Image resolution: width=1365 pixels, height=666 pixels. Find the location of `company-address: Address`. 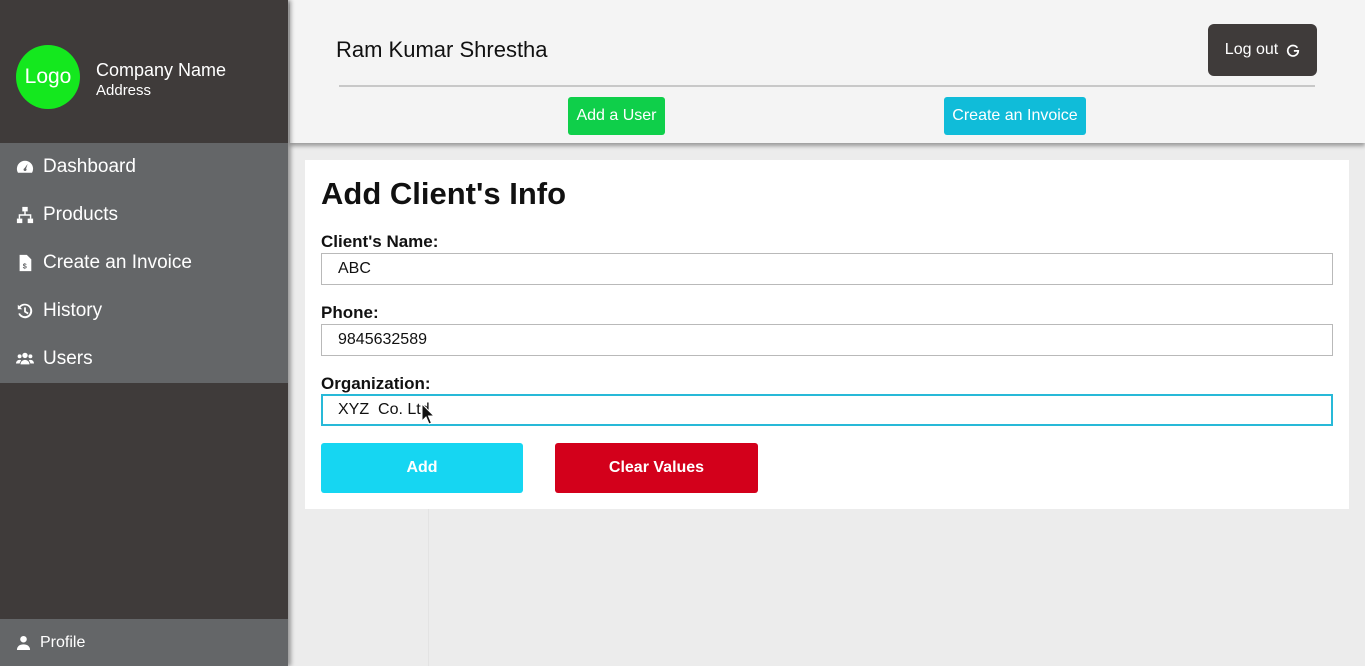

company-address: Address is located at coordinates (124, 90).